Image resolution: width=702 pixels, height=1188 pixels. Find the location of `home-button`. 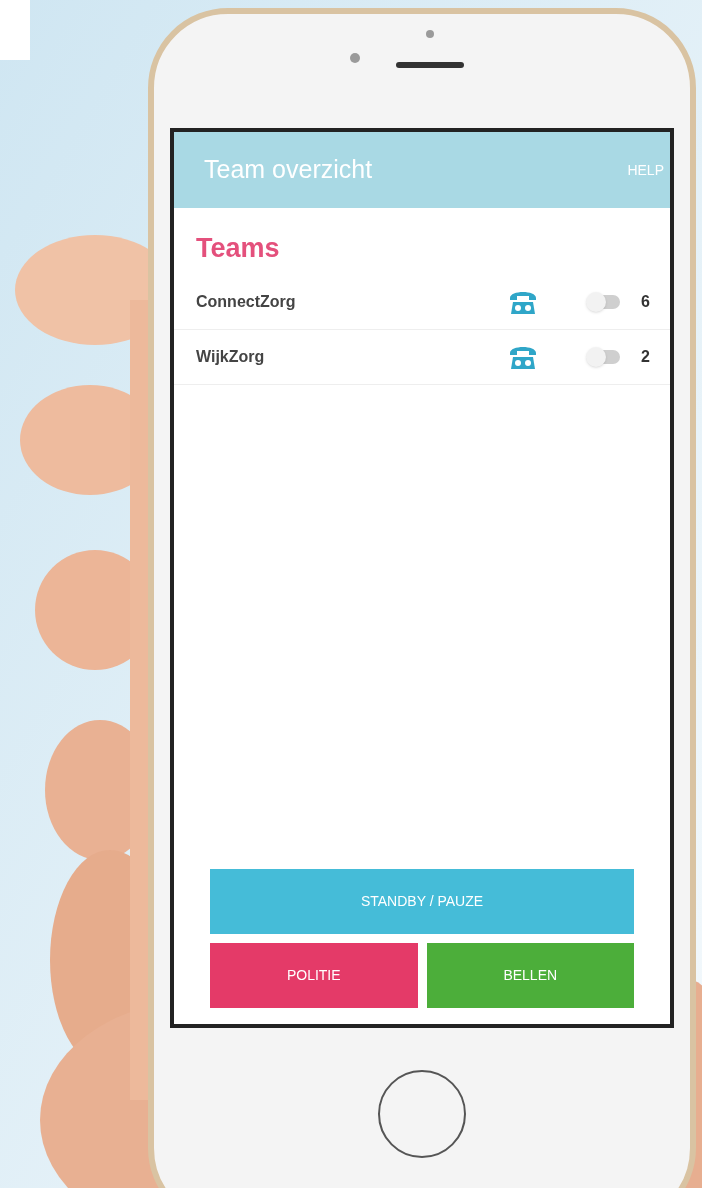

home-button is located at coordinates (422, 1114).